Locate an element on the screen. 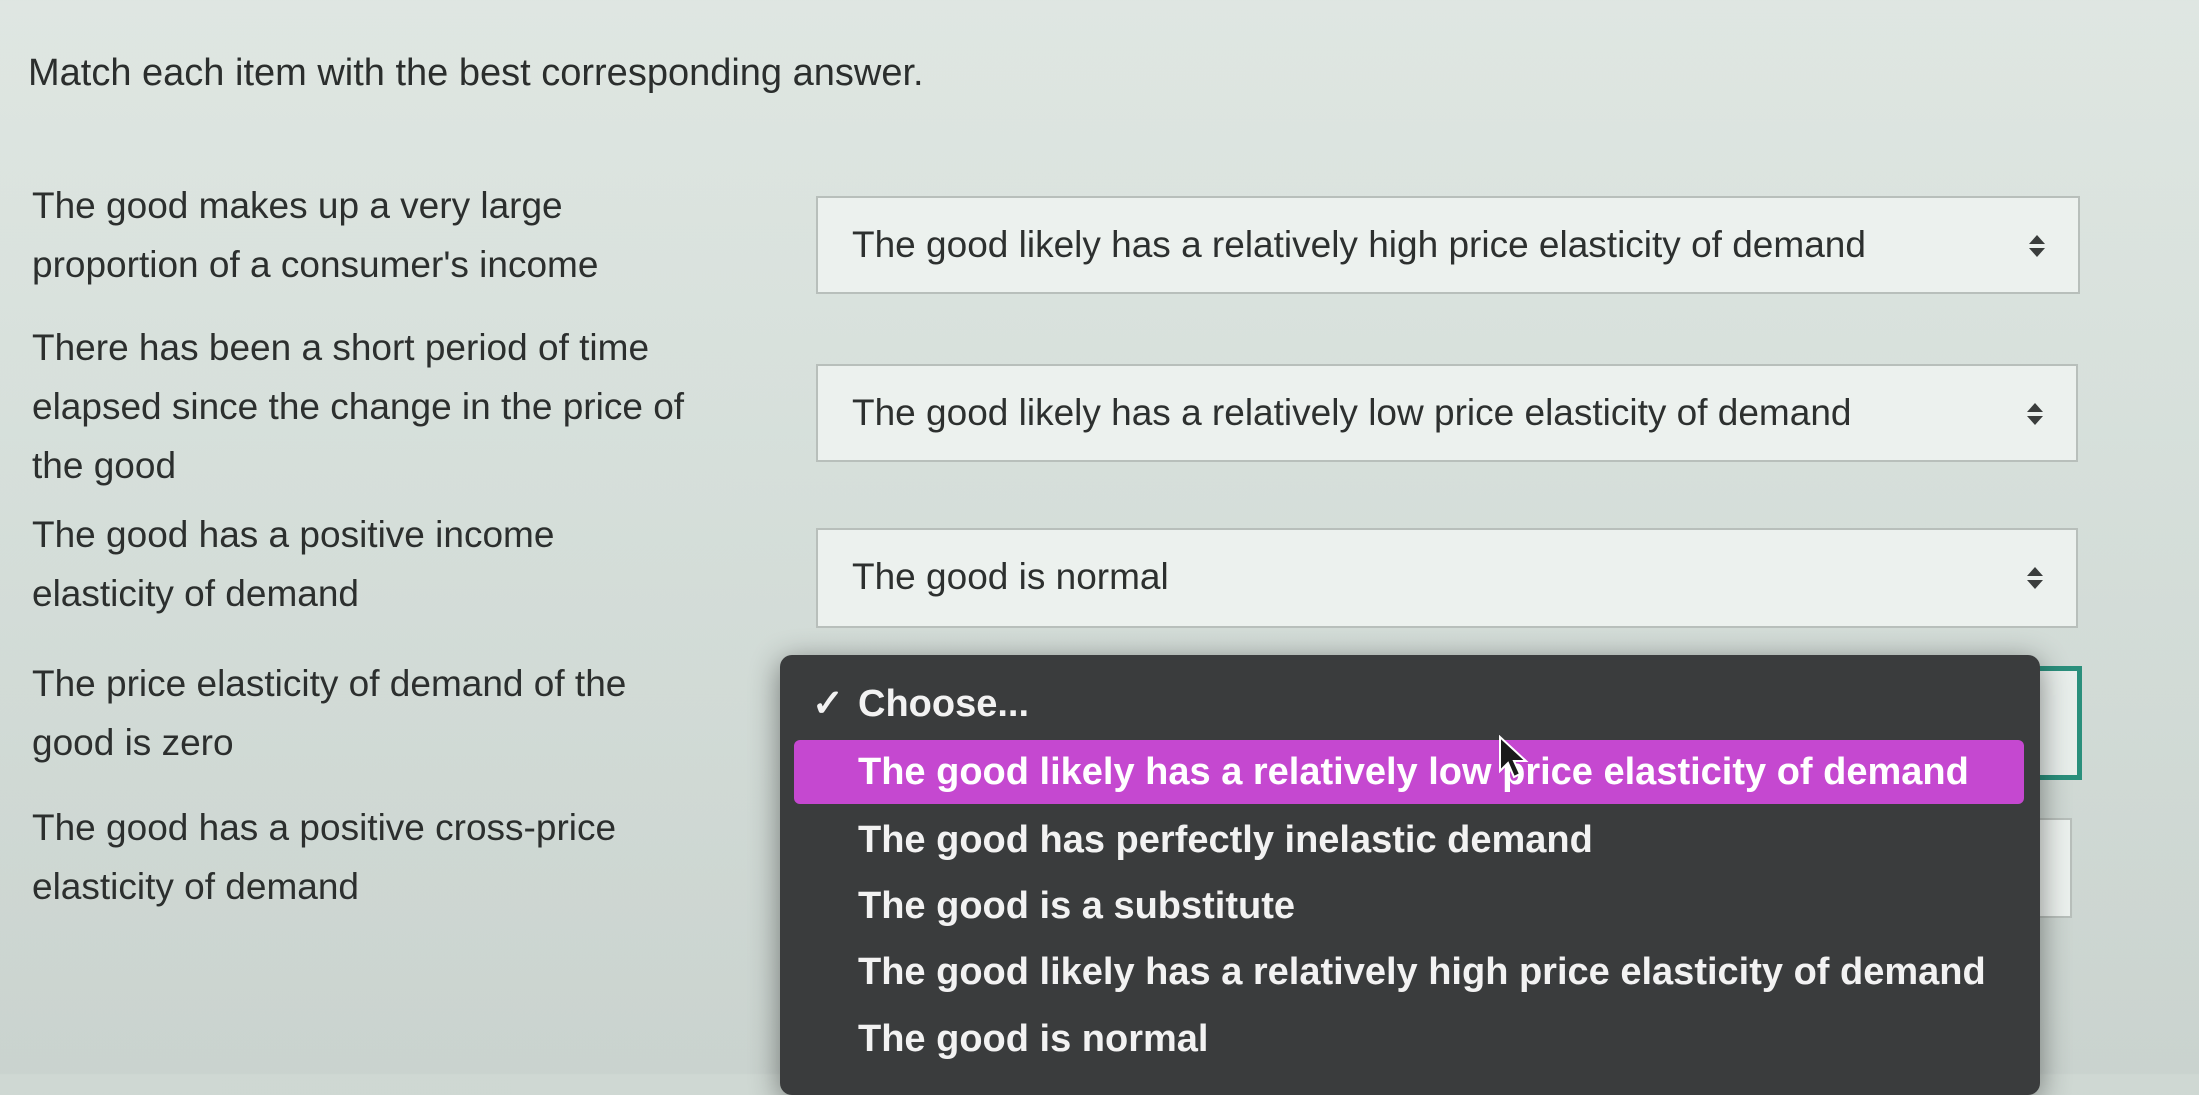 The height and width of the screenshot is (1095, 2199). item-line: The good has a positive cross-price is located at coordinates (324, 827).